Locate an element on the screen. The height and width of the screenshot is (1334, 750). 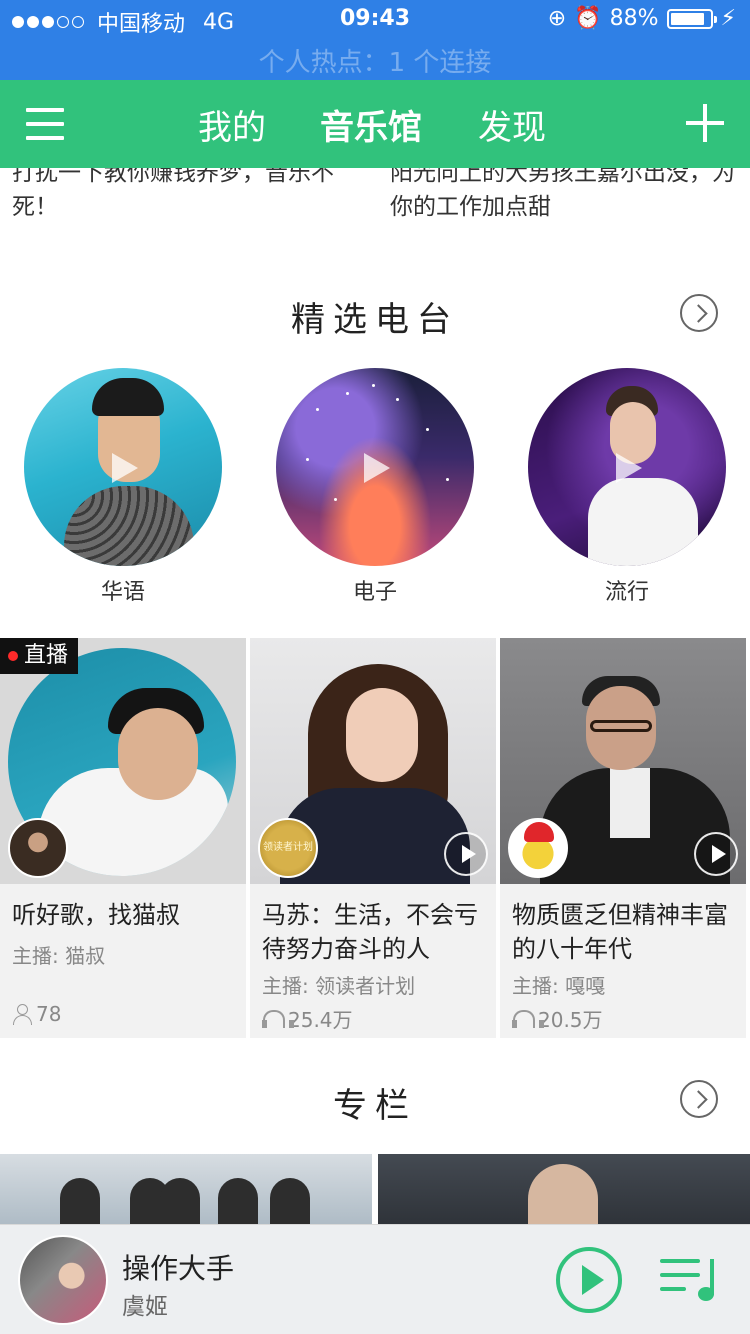
feature-item-text: 打扰一下教你赚钱养梦，音乐不死！ is located at coordinates (187, 196).